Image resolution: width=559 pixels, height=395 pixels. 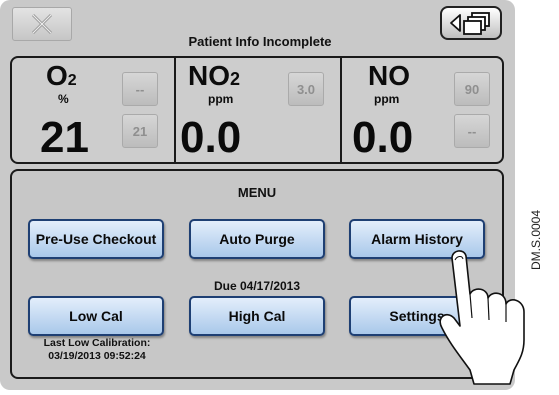 What do you see at coordinates (96, 239) in the screenshot?
I see `pre-use-checkout-button: Pre-Use Checkout` at bounding box center [96, 239].